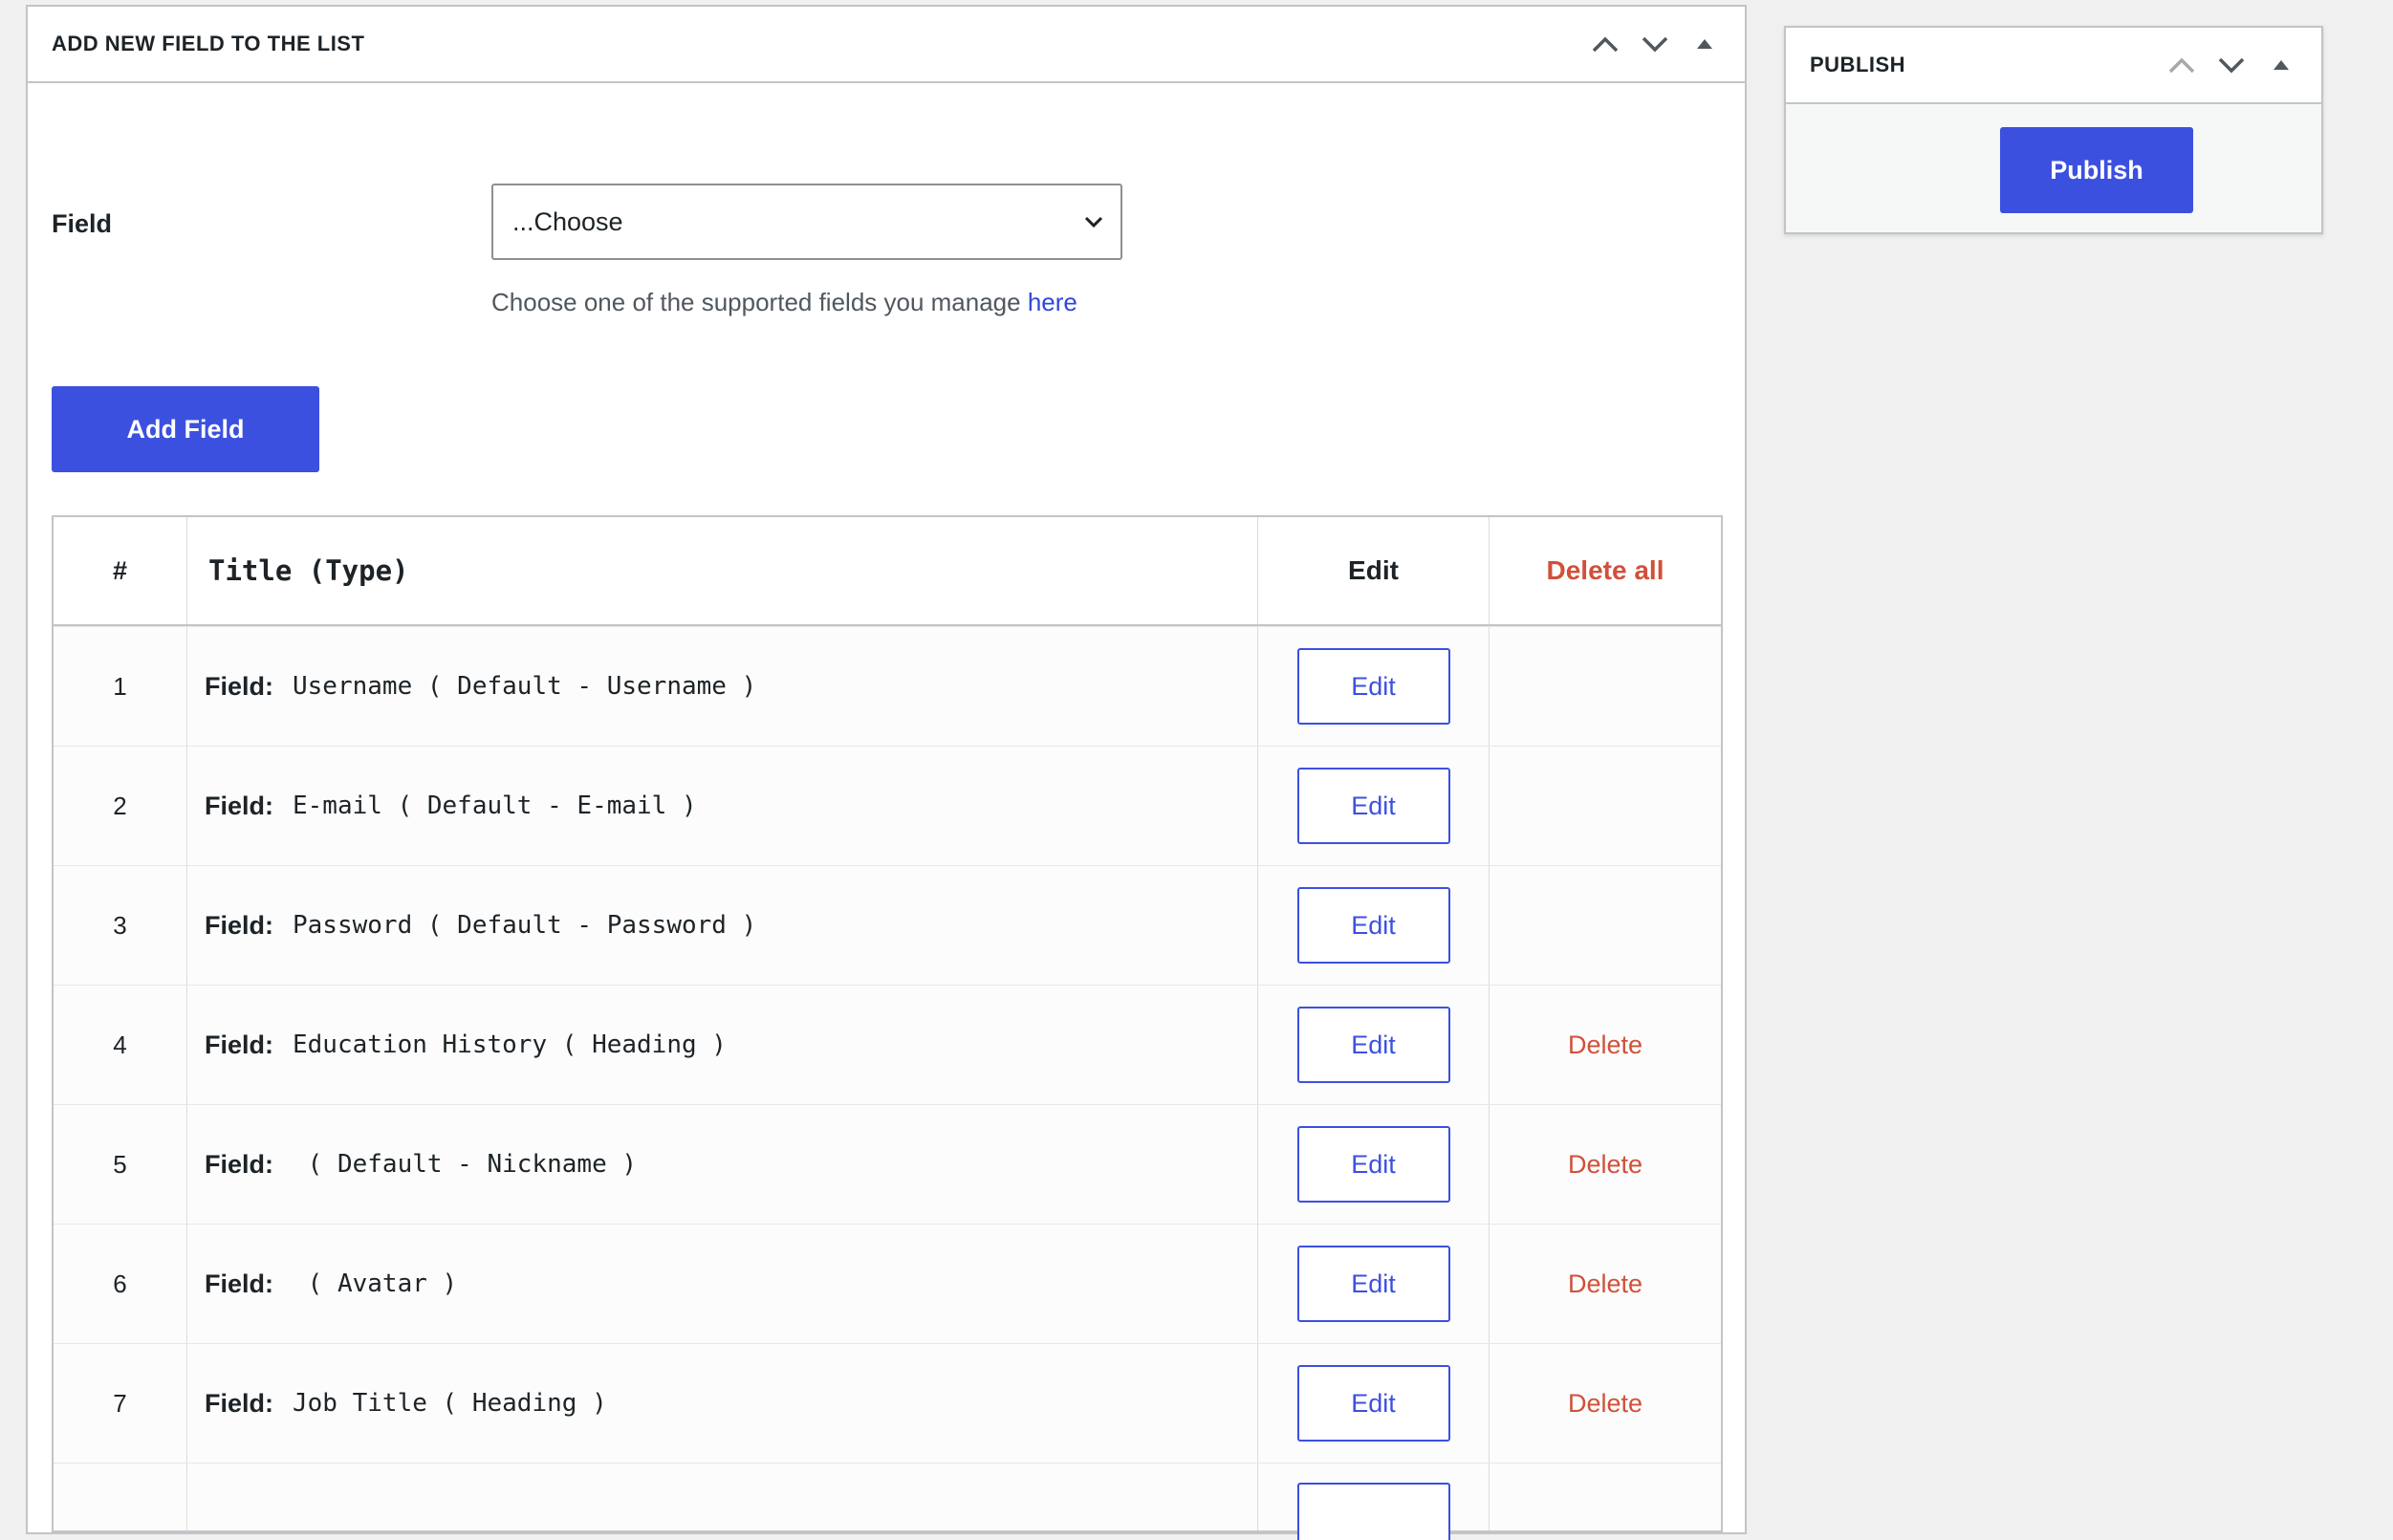  Describe the element at coordinates (2096, 170) in the screenshot. I see `publish-button: Publish` at that location.